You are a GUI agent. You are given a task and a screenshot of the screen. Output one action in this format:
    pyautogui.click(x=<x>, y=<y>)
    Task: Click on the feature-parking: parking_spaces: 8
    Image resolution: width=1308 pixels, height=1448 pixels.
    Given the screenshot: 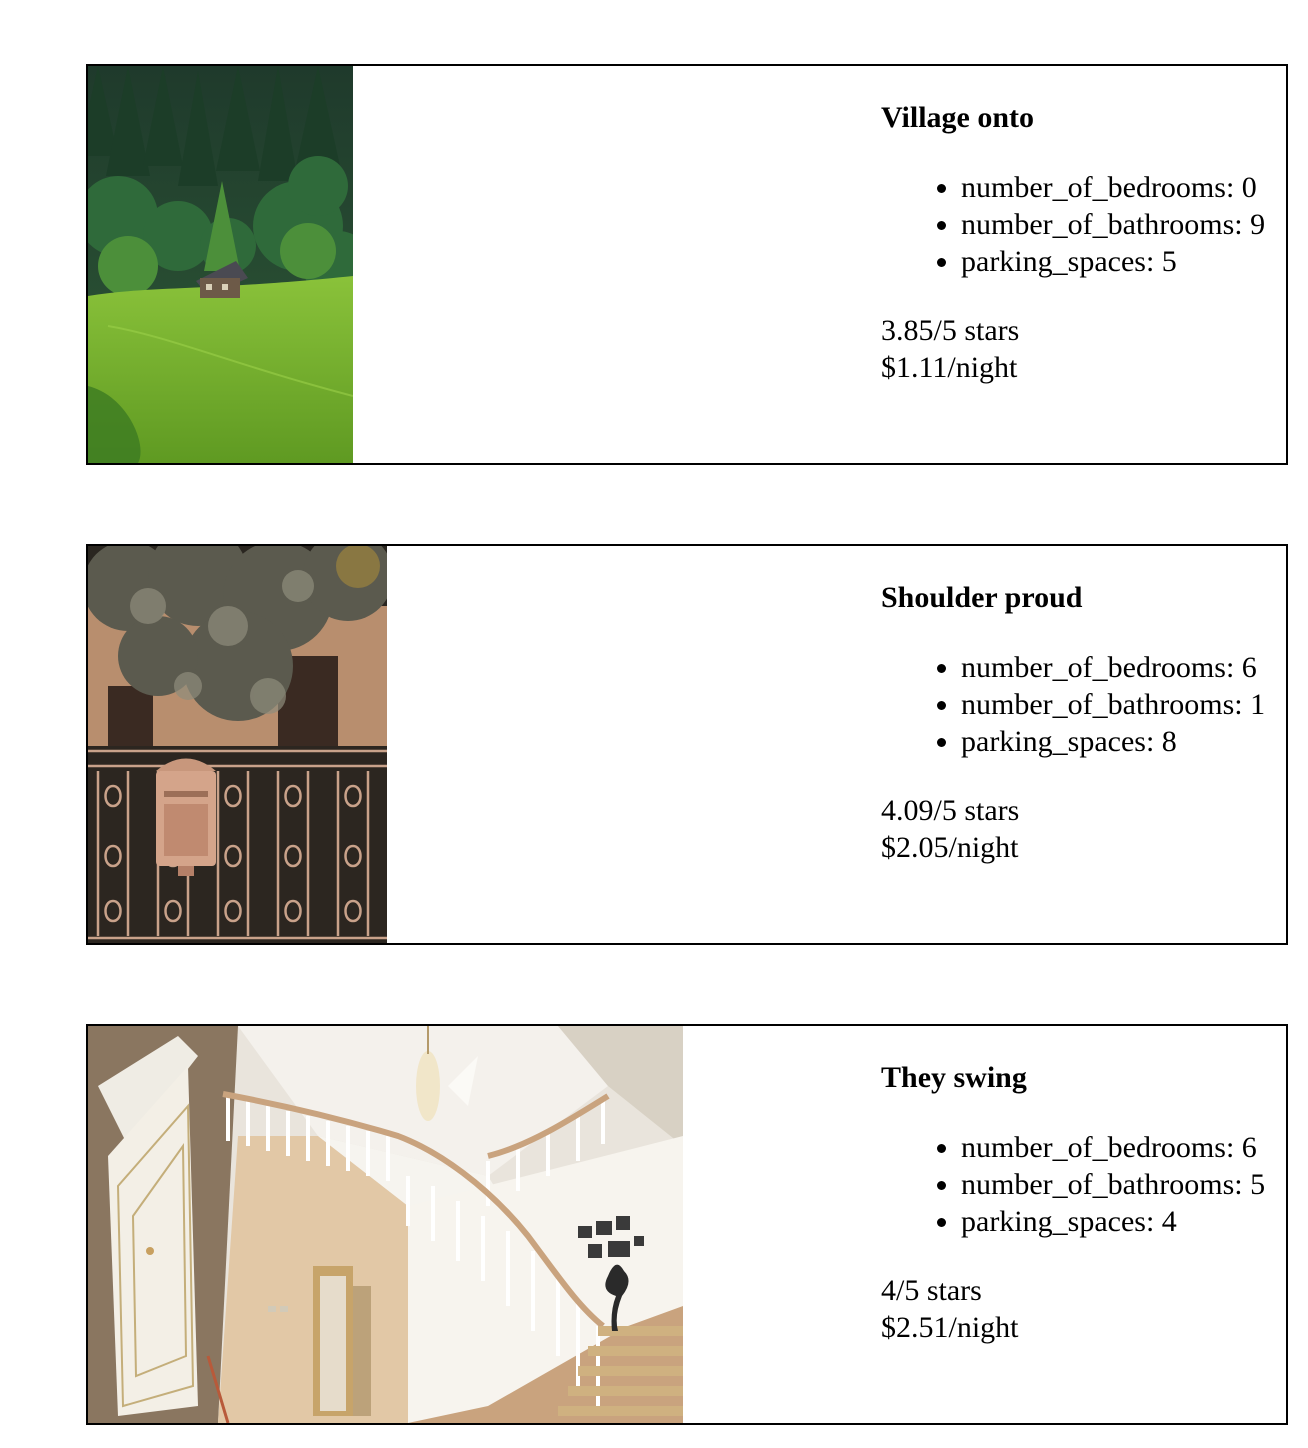 What is the action you would take?
    pyautogui.click(x=1113, y=741)
    